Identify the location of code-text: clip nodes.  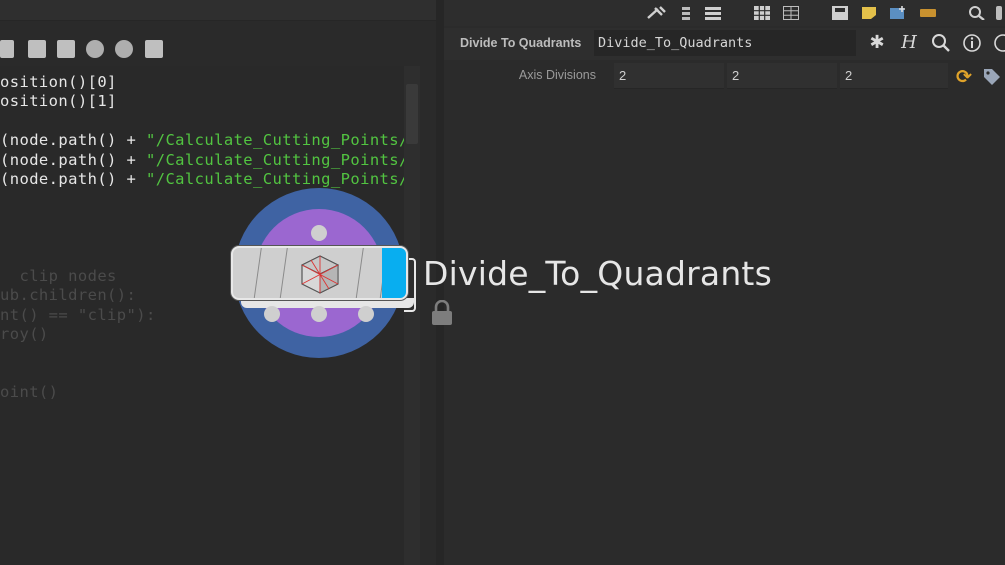
(58, 276).